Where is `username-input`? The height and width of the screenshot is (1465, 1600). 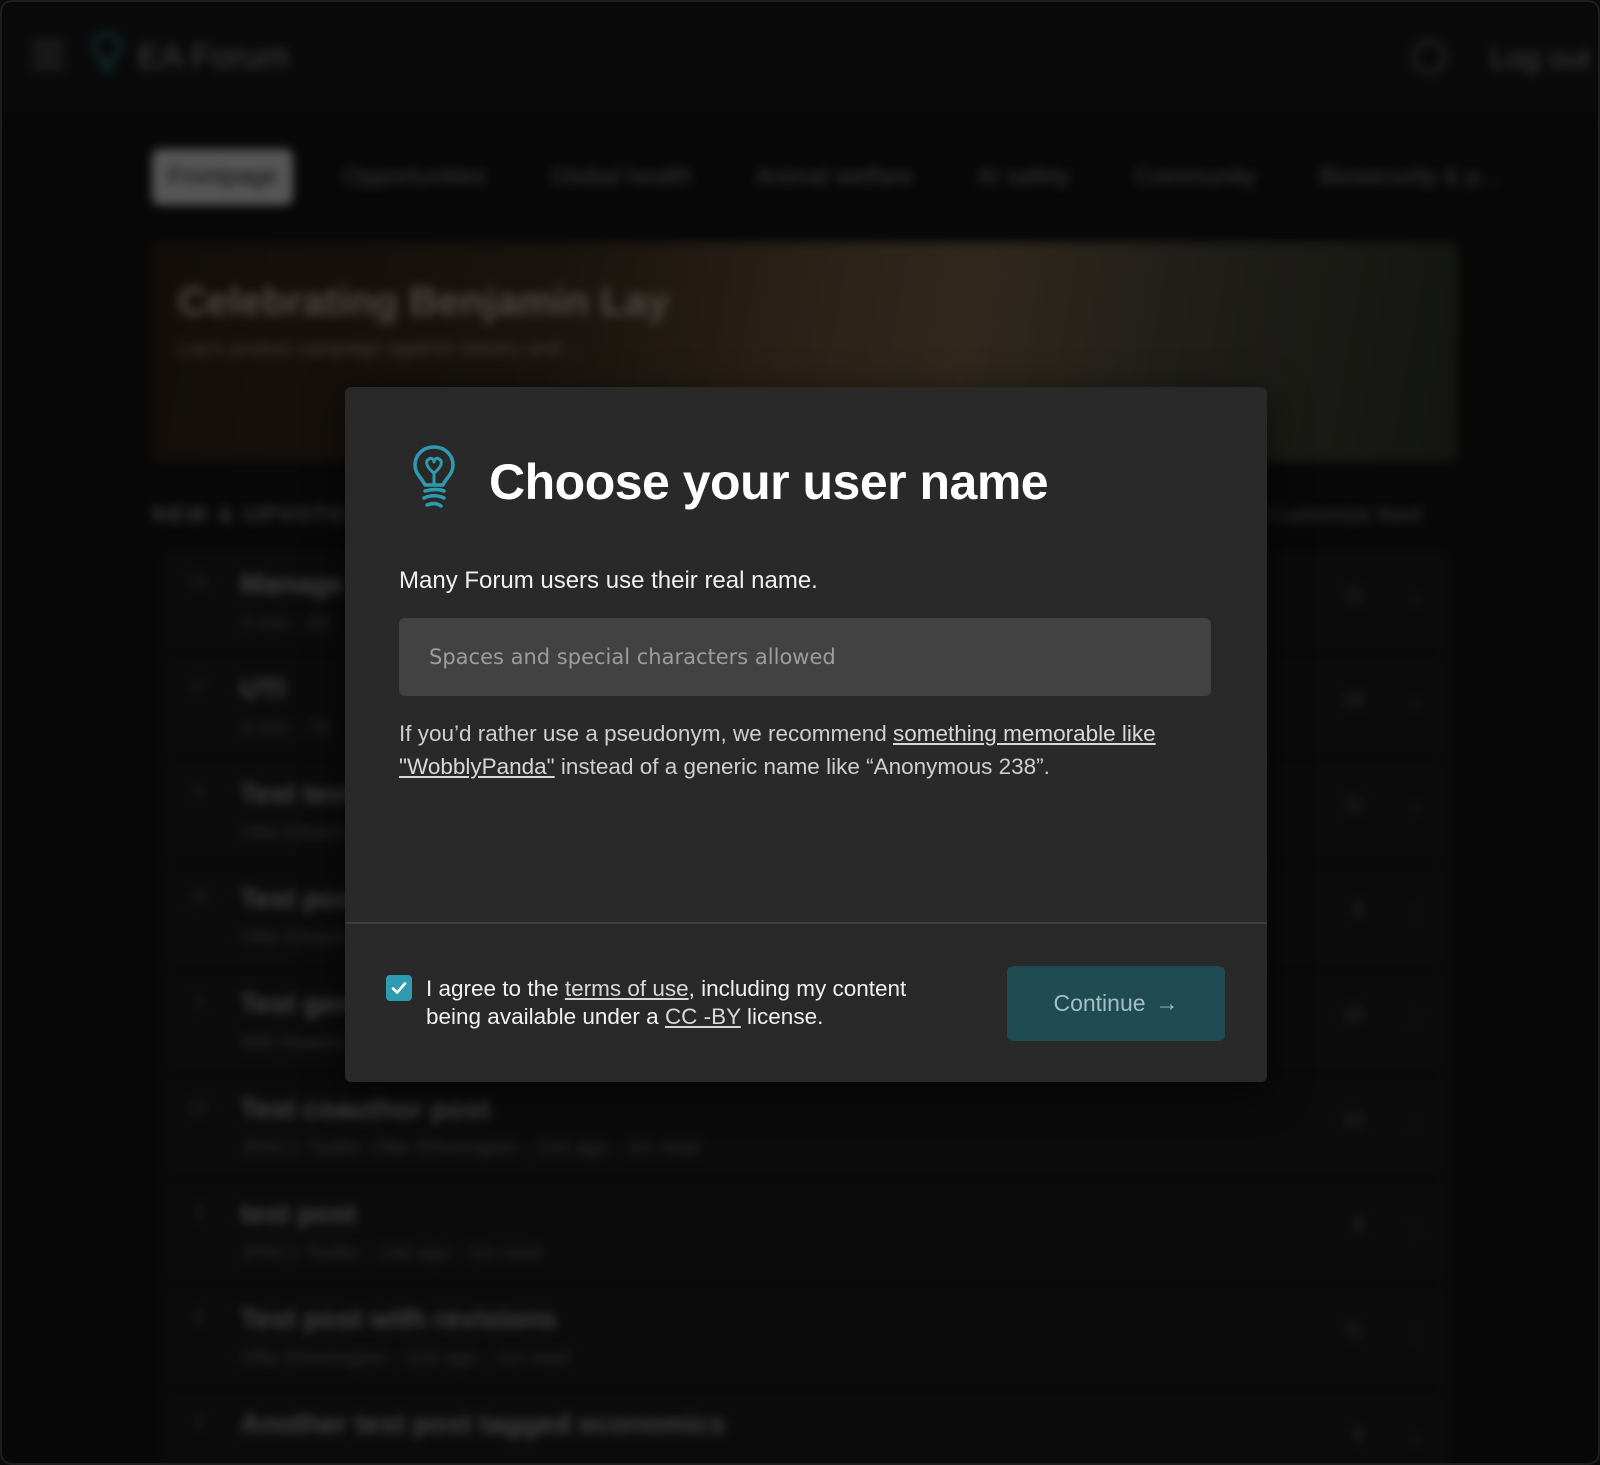
username-input is located at coordinates (805, 657).